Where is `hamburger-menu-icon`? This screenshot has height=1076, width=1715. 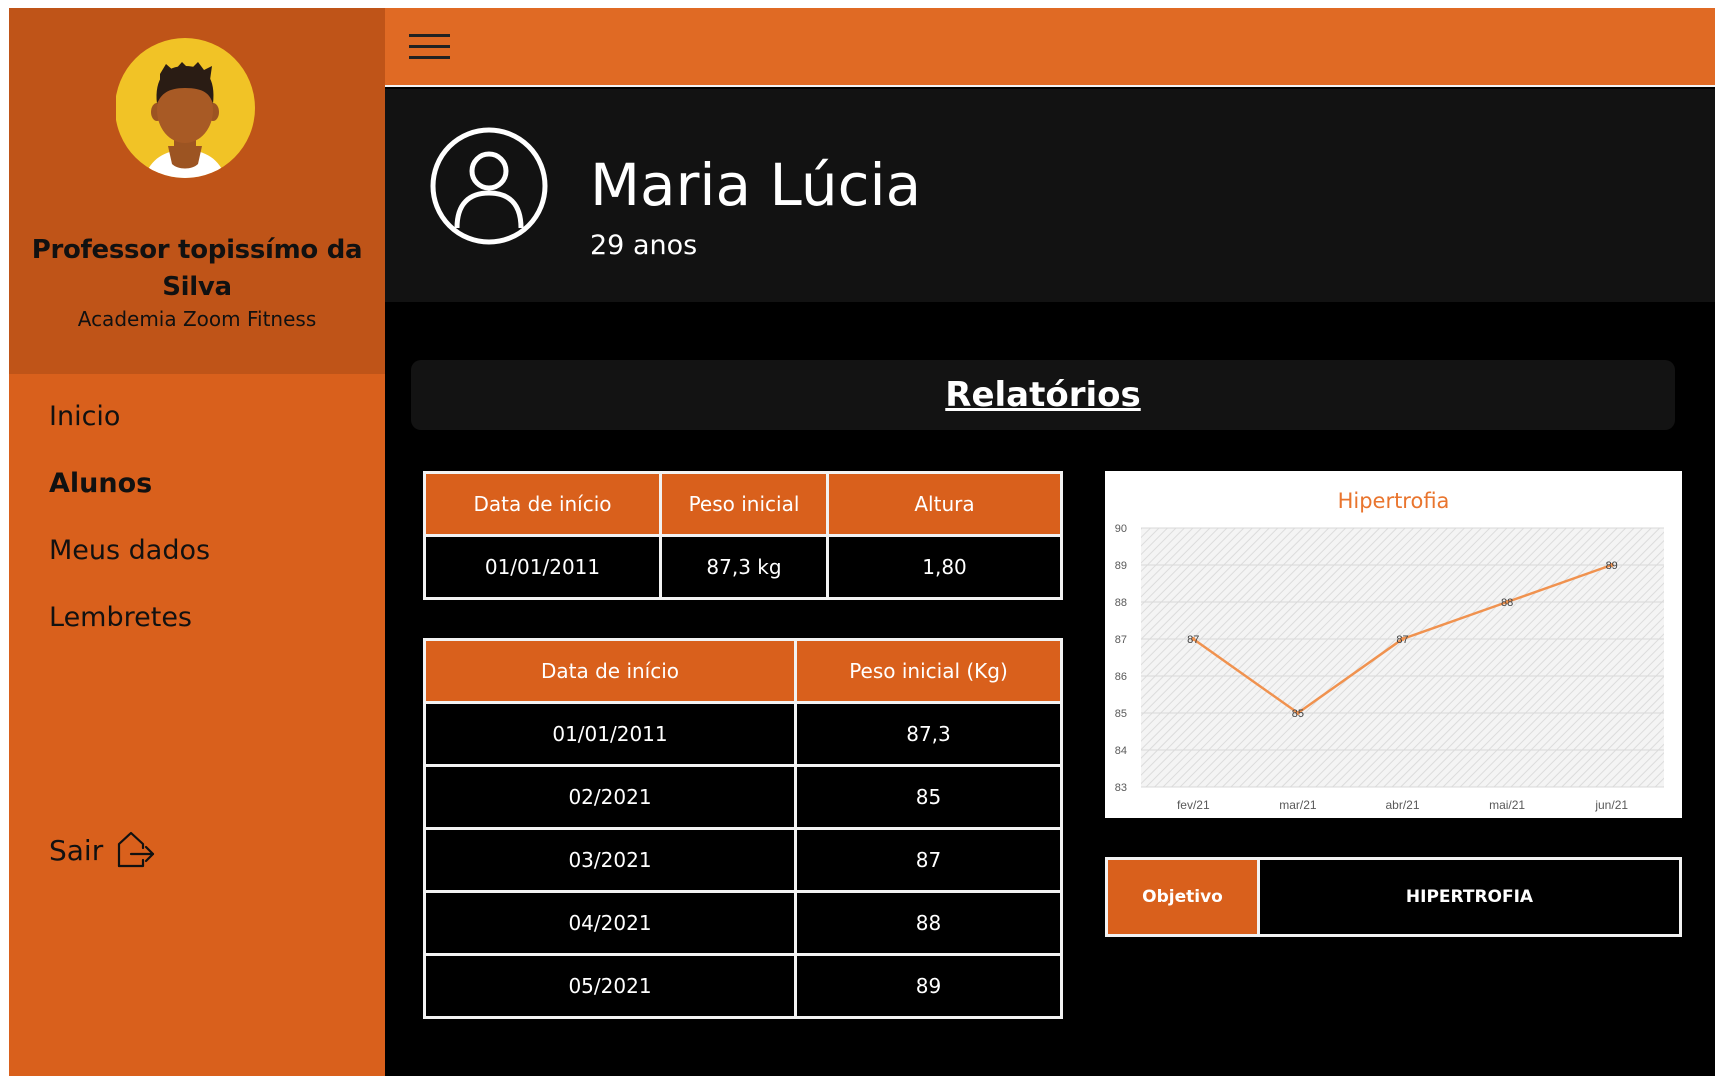
hamburger-menu-icon is located at coordinates (429, 47).